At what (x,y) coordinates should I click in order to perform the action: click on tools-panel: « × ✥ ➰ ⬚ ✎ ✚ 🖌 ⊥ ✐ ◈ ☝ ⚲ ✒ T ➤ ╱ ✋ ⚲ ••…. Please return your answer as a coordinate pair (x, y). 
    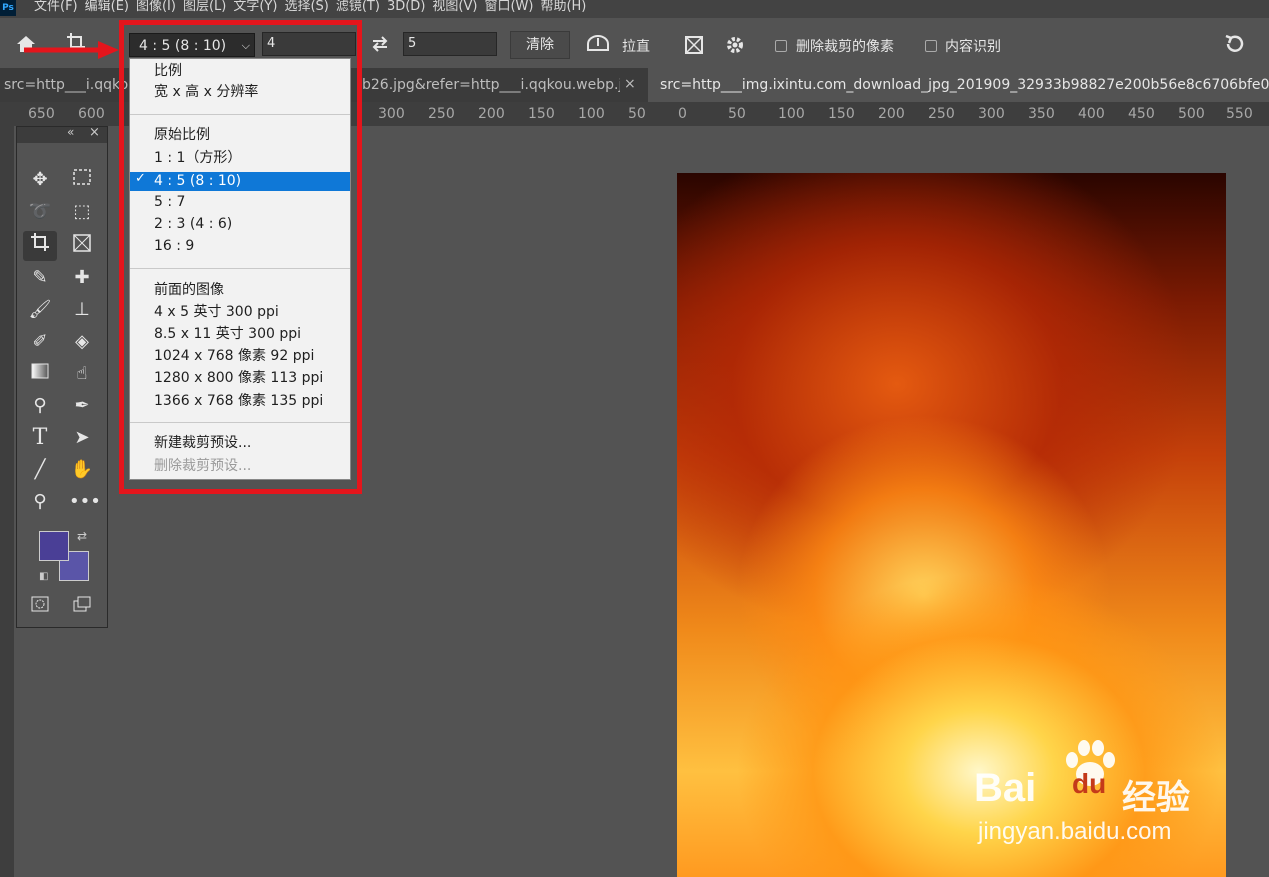
    Looking at the image, I should click on (62, 376).